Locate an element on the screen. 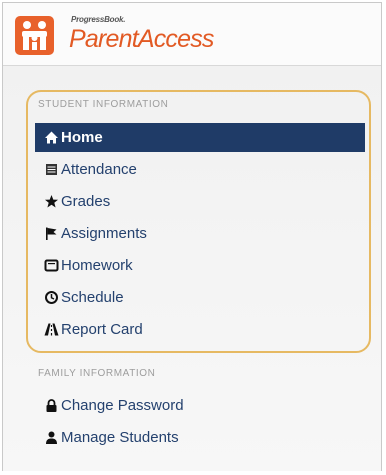  nav-item-assignments: Assignments is located at coordinates (200, 233).